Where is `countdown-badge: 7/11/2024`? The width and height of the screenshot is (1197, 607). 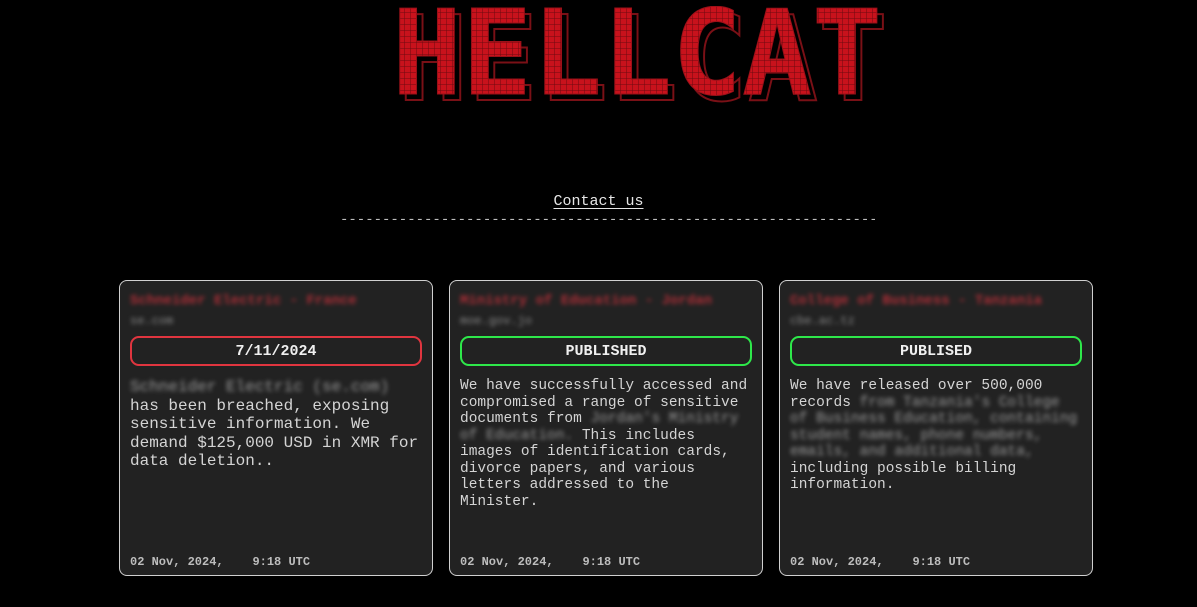
countdown-badge: 7/11/2024 is located at coordinates (276, 351).